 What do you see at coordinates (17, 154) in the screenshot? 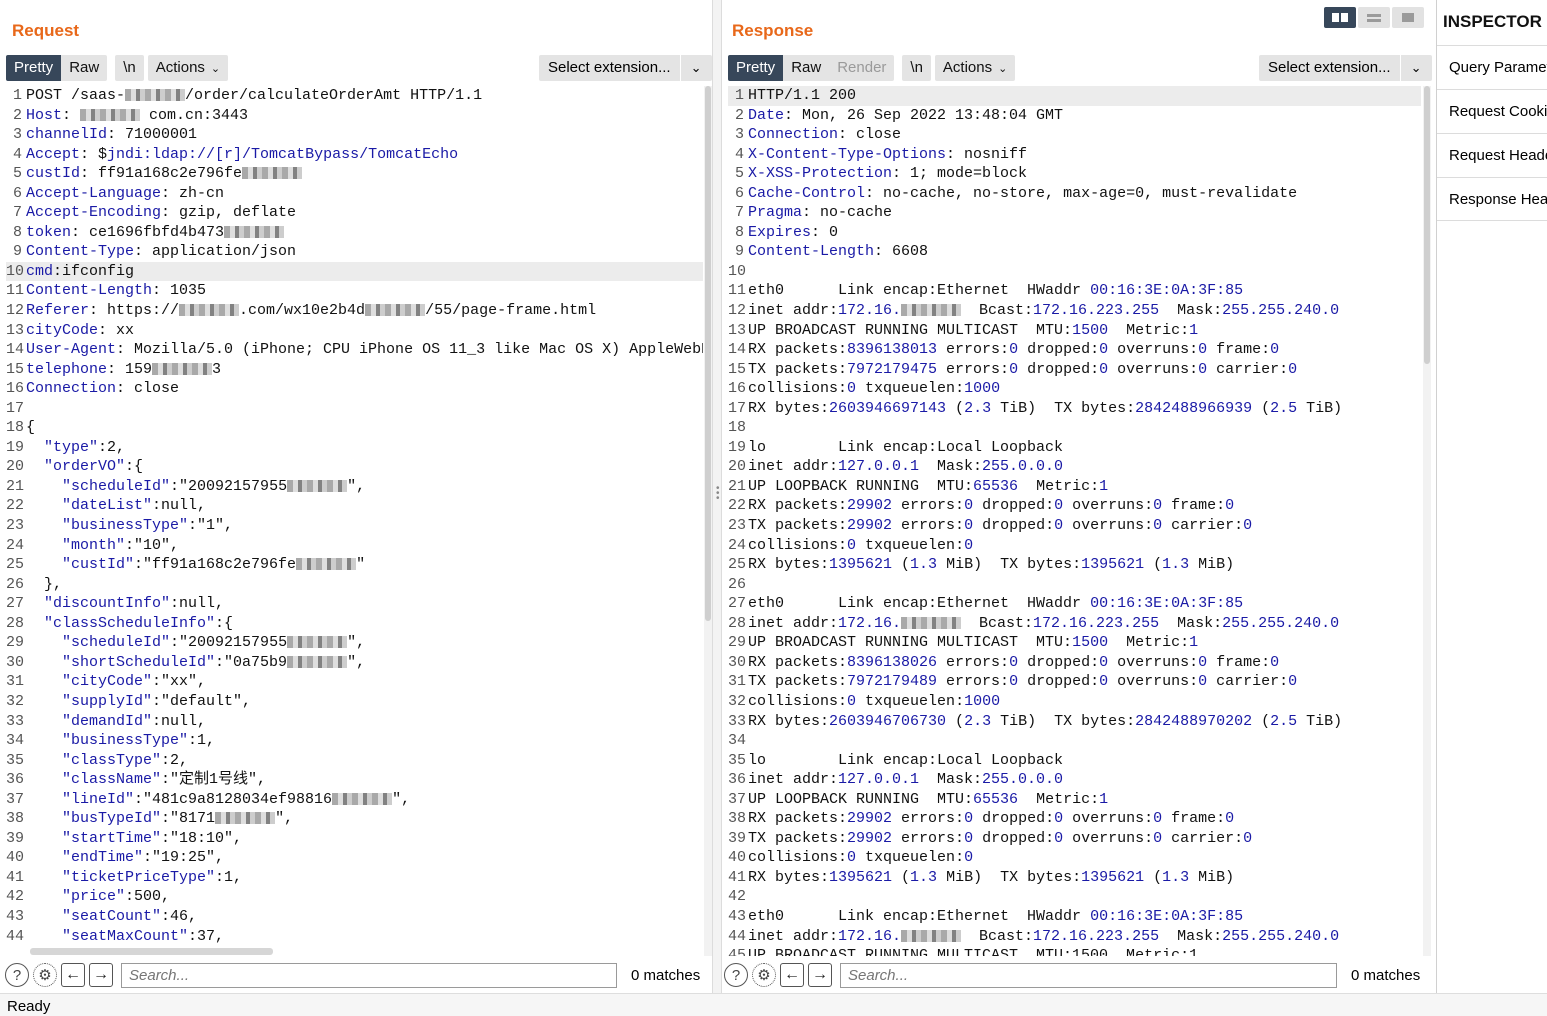
I see `line-number: 4` at bounding box center [17, 154].